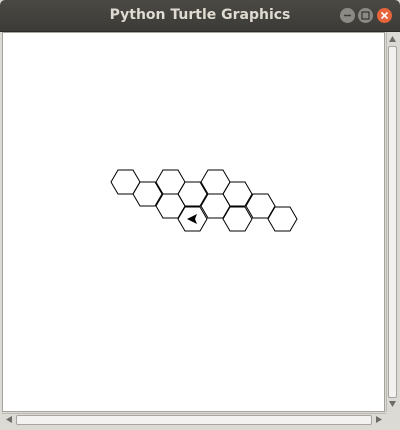  Describe the element at coordinates (200, 16) in the screenshot. I see `title-bar: Python Turtle Graphics` at that location.